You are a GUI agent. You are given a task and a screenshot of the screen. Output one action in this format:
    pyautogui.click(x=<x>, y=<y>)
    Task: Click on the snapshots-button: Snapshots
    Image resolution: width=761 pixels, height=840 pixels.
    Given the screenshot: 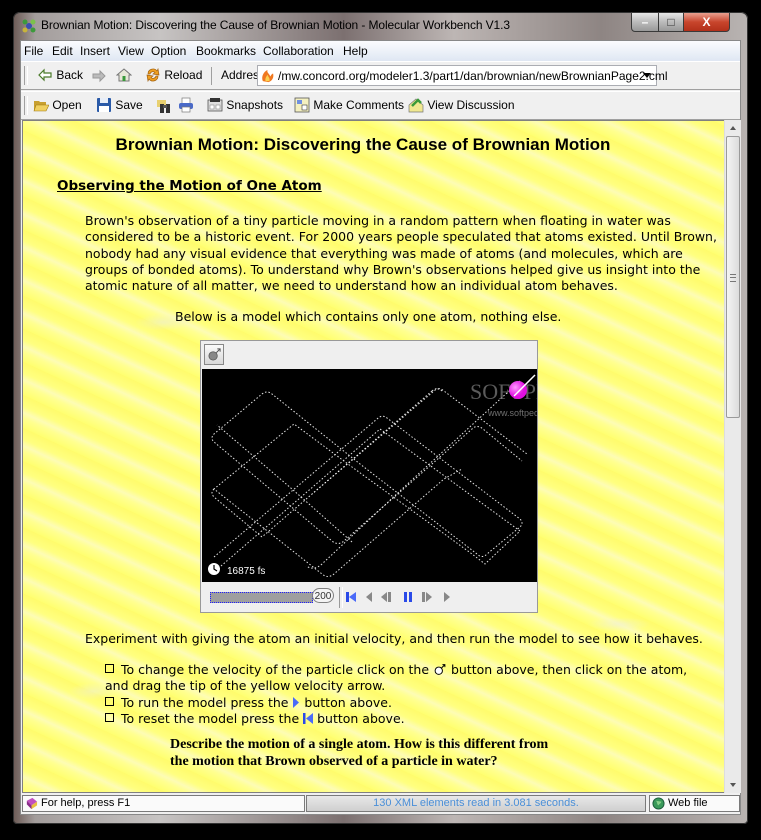 What is the action you would take?
    pyautogui.click(x=245, y=105)
    